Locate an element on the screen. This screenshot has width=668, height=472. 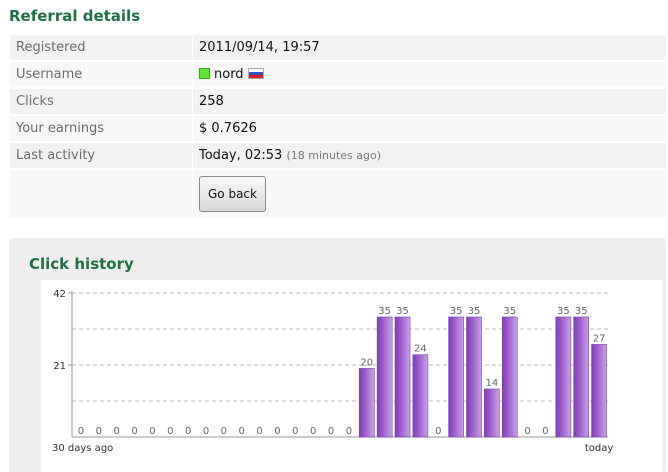
referral-details-title: Referral details is located at coordinates (75, 16).